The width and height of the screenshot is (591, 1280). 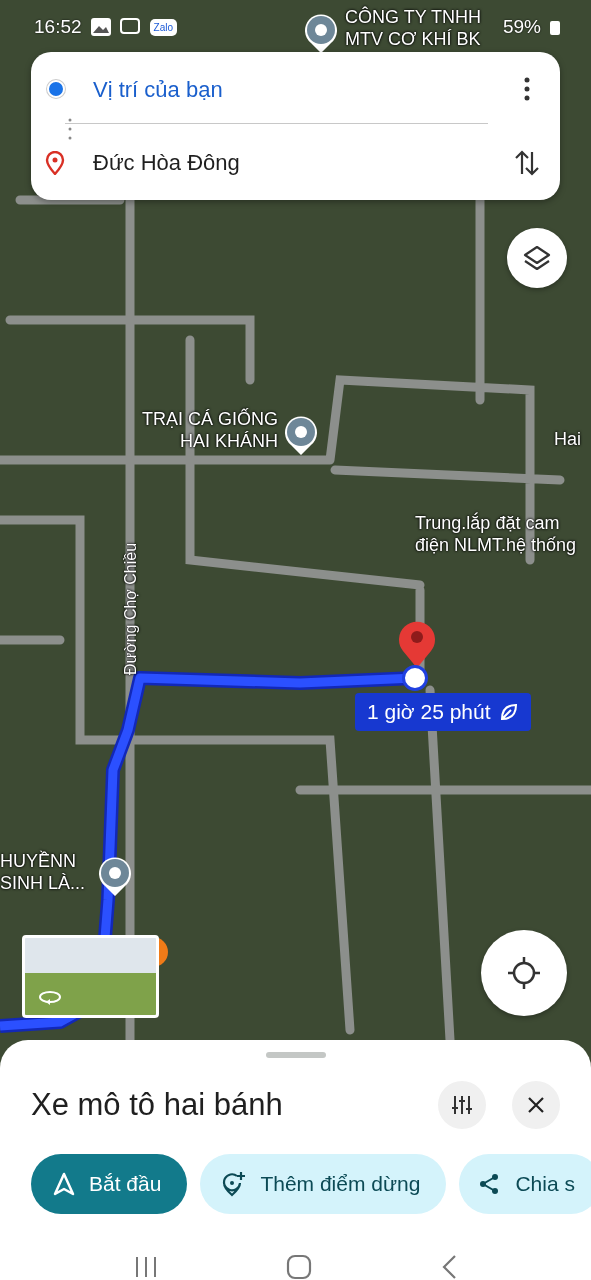 What do you see at coordinates (157, 1104) in the screenshot?
I see `travel-mode-title: Xe mô tô hai bánh` at bounding box center [157, 1104].